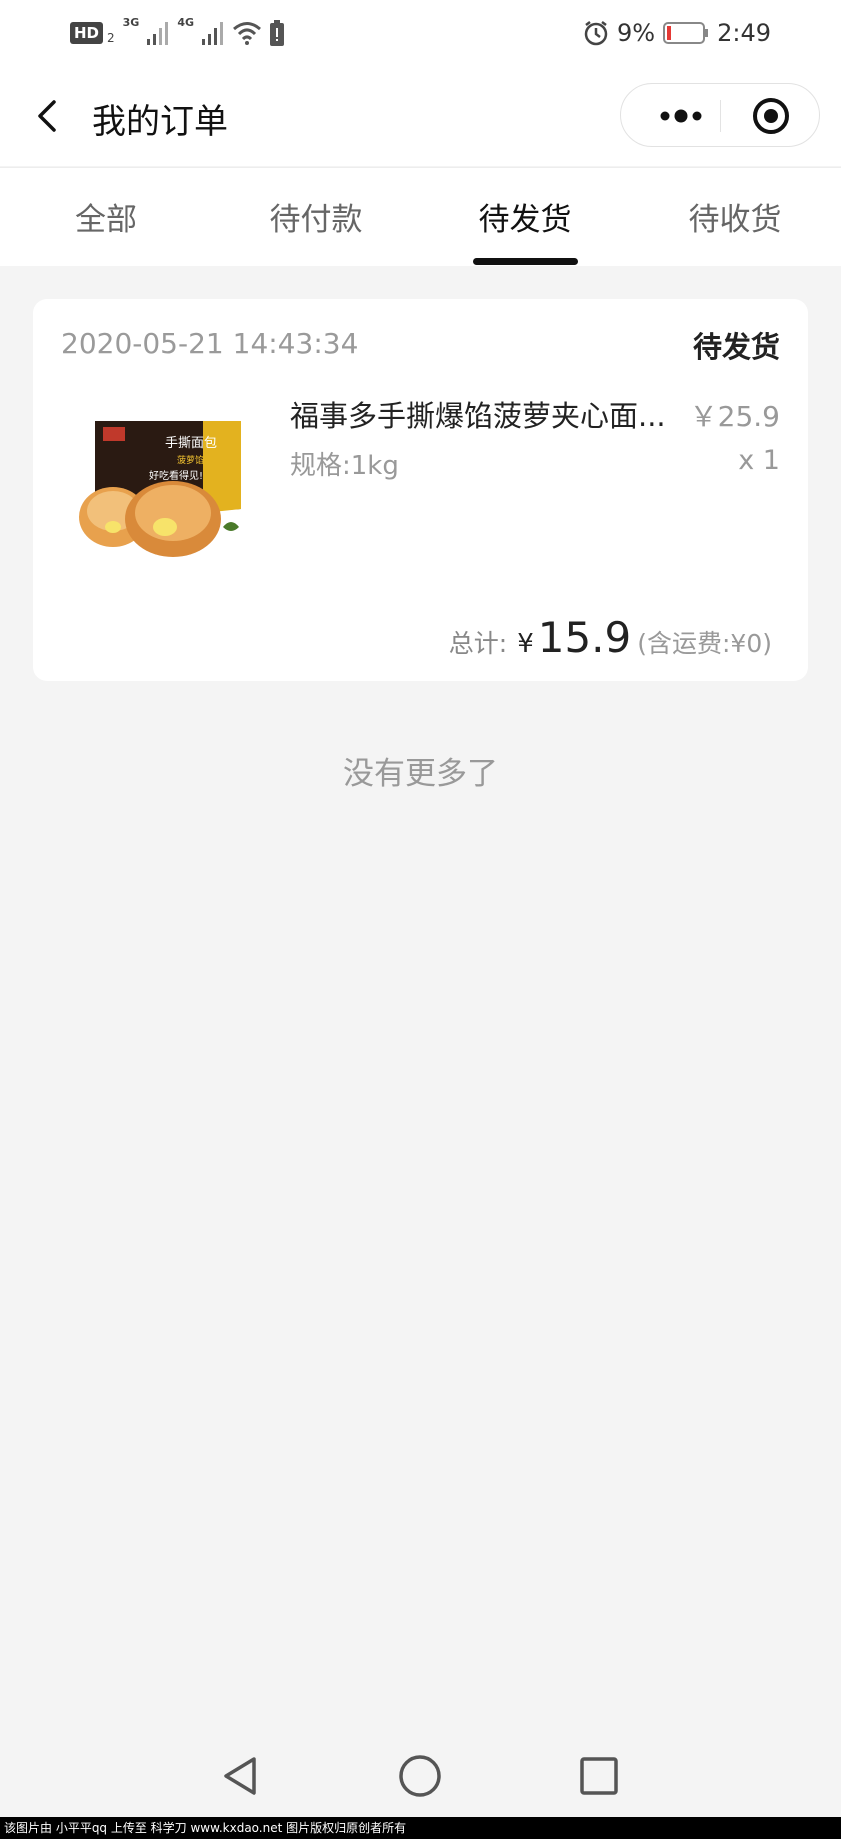 The height and width of the screenshot is (1839, 841). What do you see at coordinates (736, 347) in the screenshot?
I see `order-status: 待发货` at bounding box center [736, 347].